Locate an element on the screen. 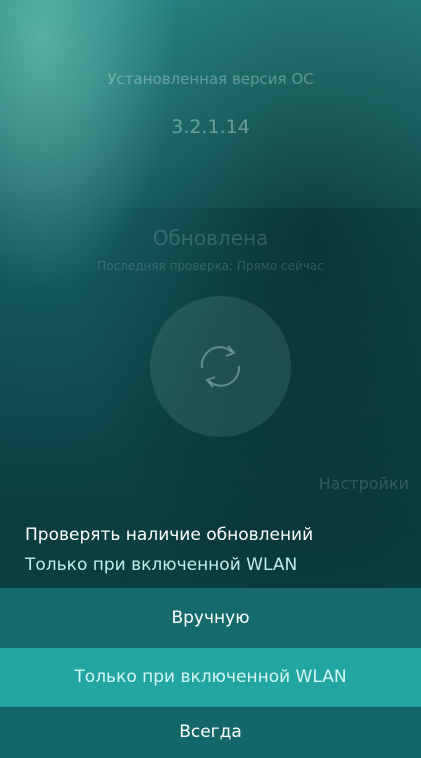  last-check-text: Последняя проверка: Прямо сейчас is located at coordinates (210, 266).